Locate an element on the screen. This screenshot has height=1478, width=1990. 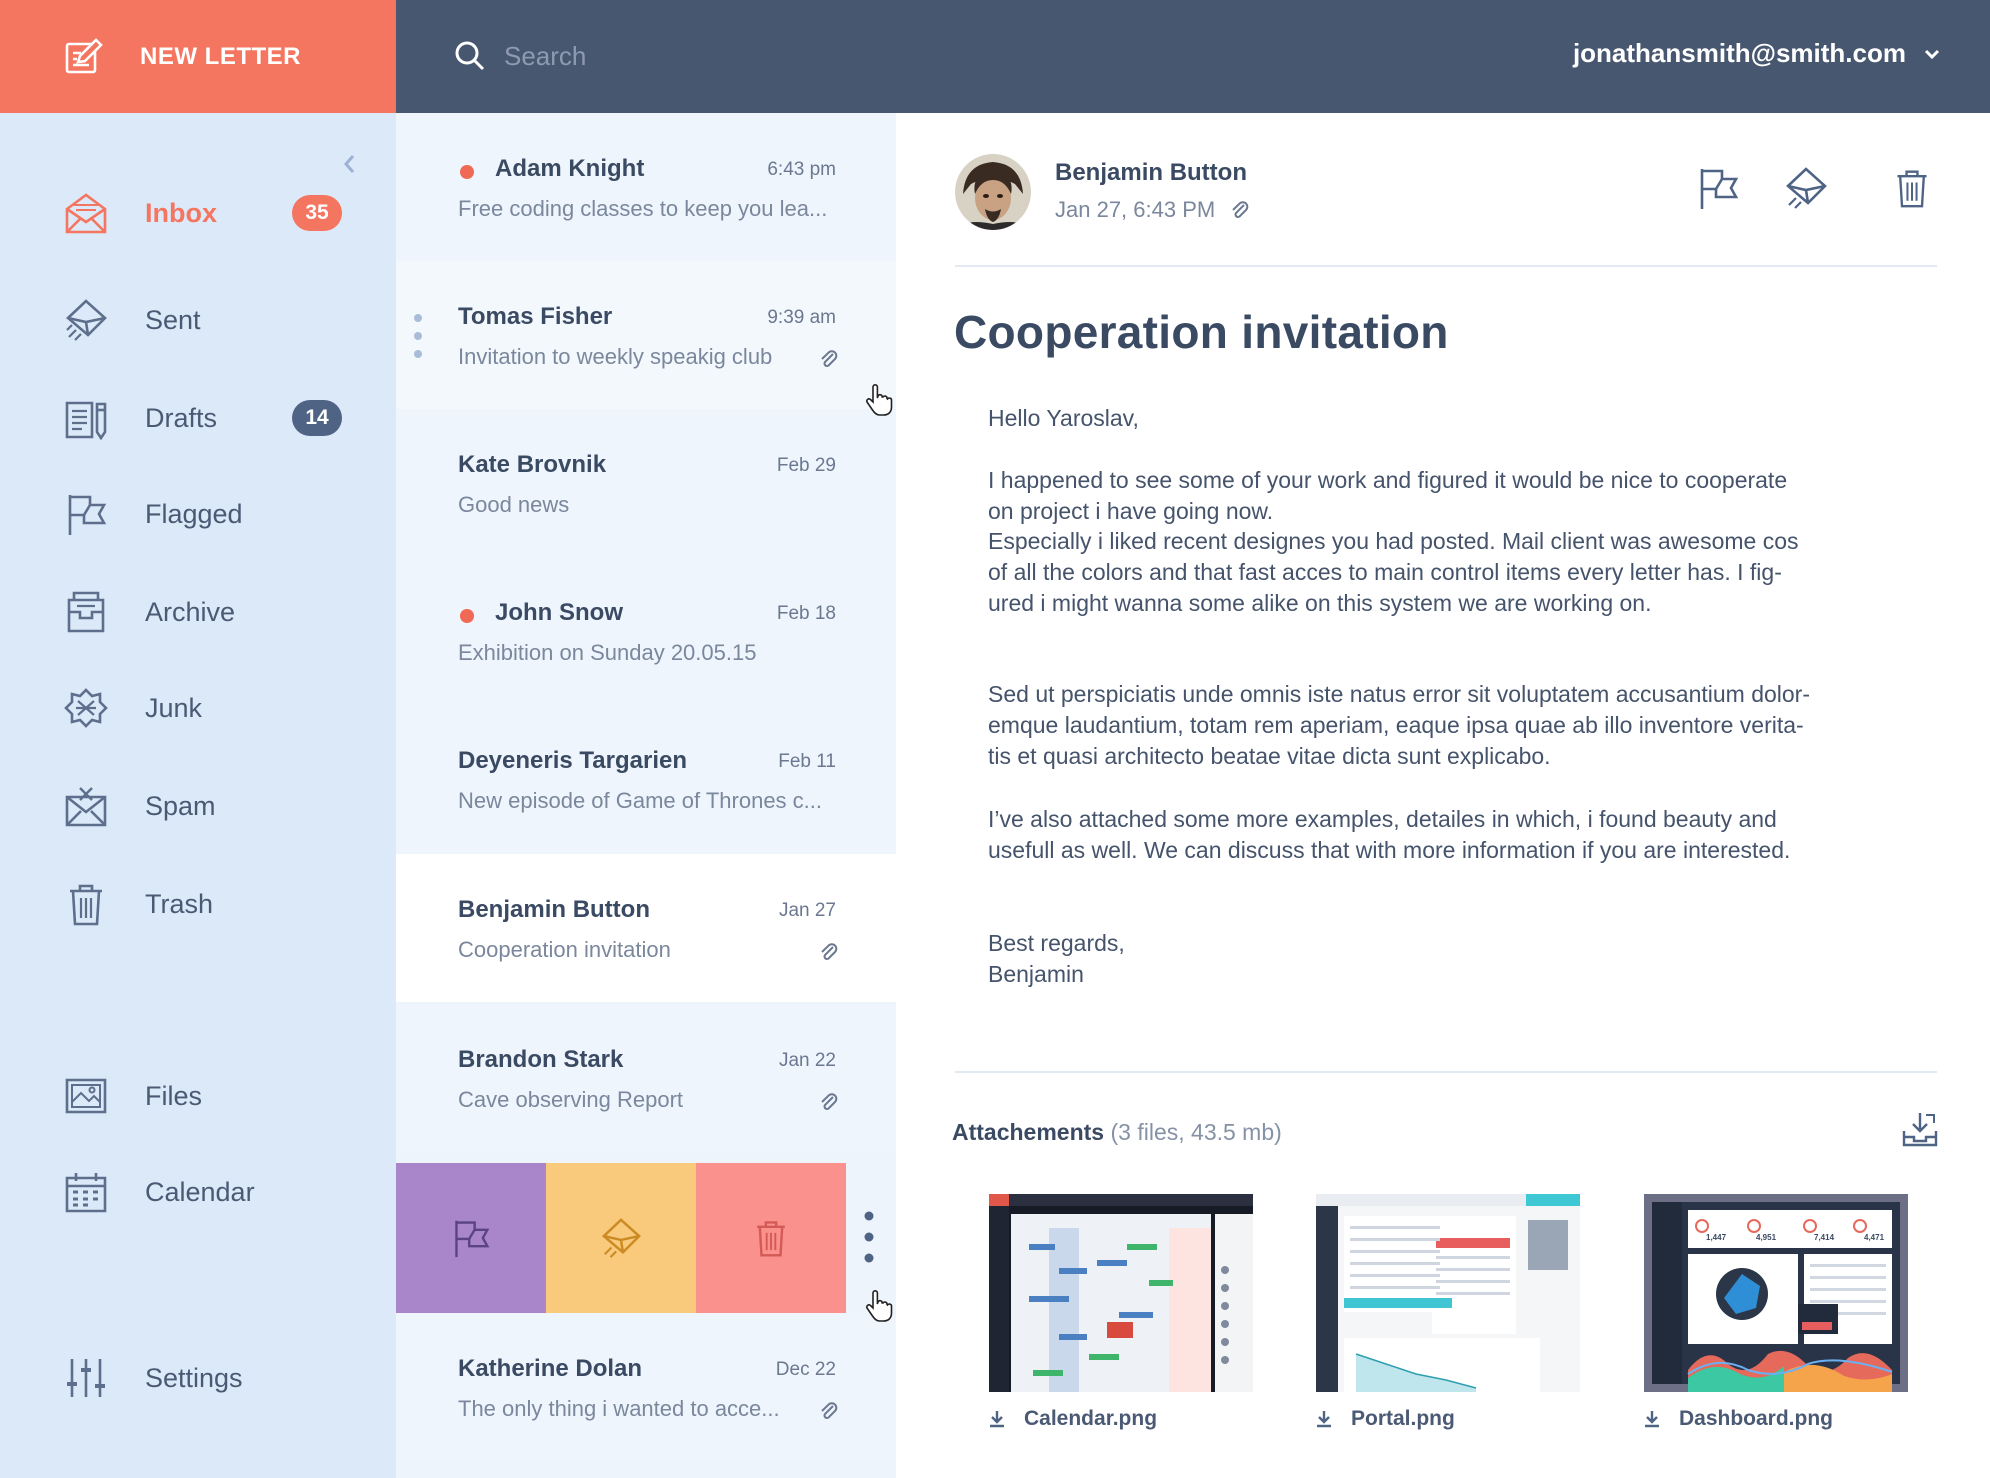
sent-date: Jan 27, 6:43 PM is located at coordinates (1152, 210).